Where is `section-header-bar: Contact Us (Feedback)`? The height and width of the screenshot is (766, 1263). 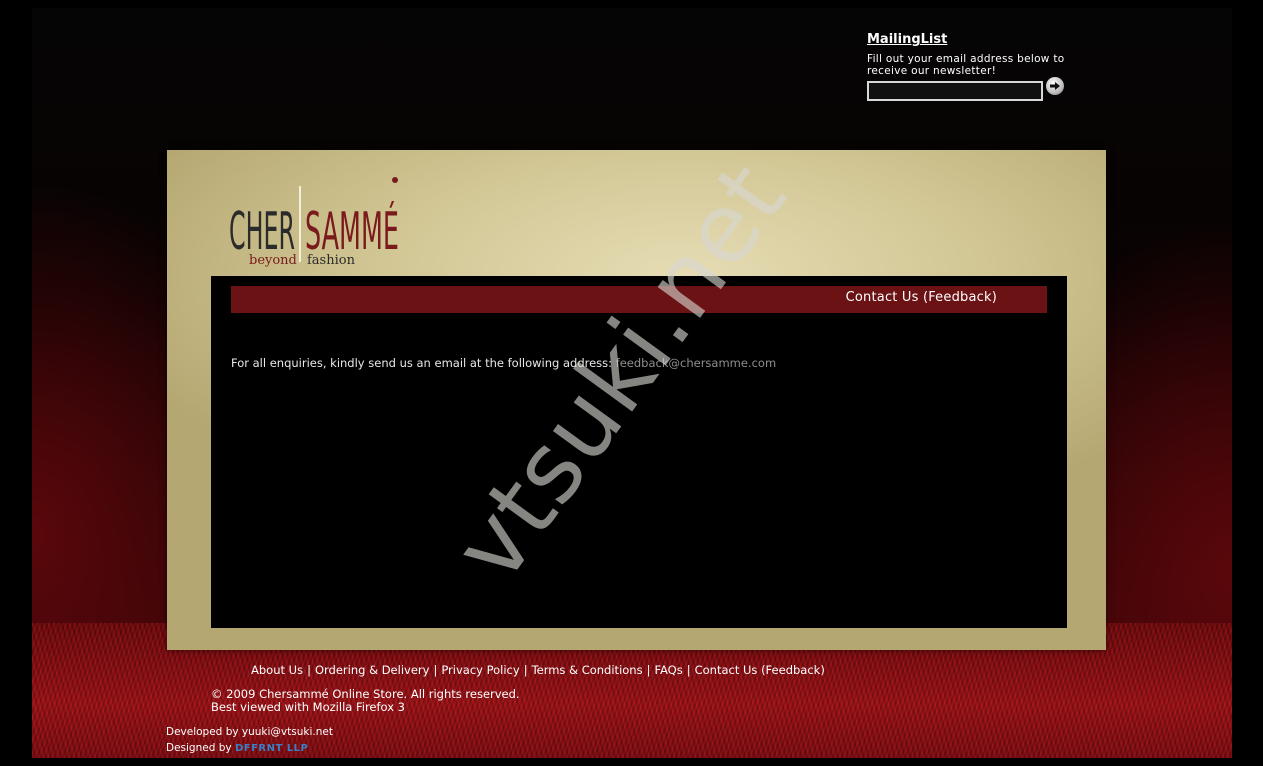
section-header-bar: Contact Us (Feedback) is located at coordinates (639, 299).